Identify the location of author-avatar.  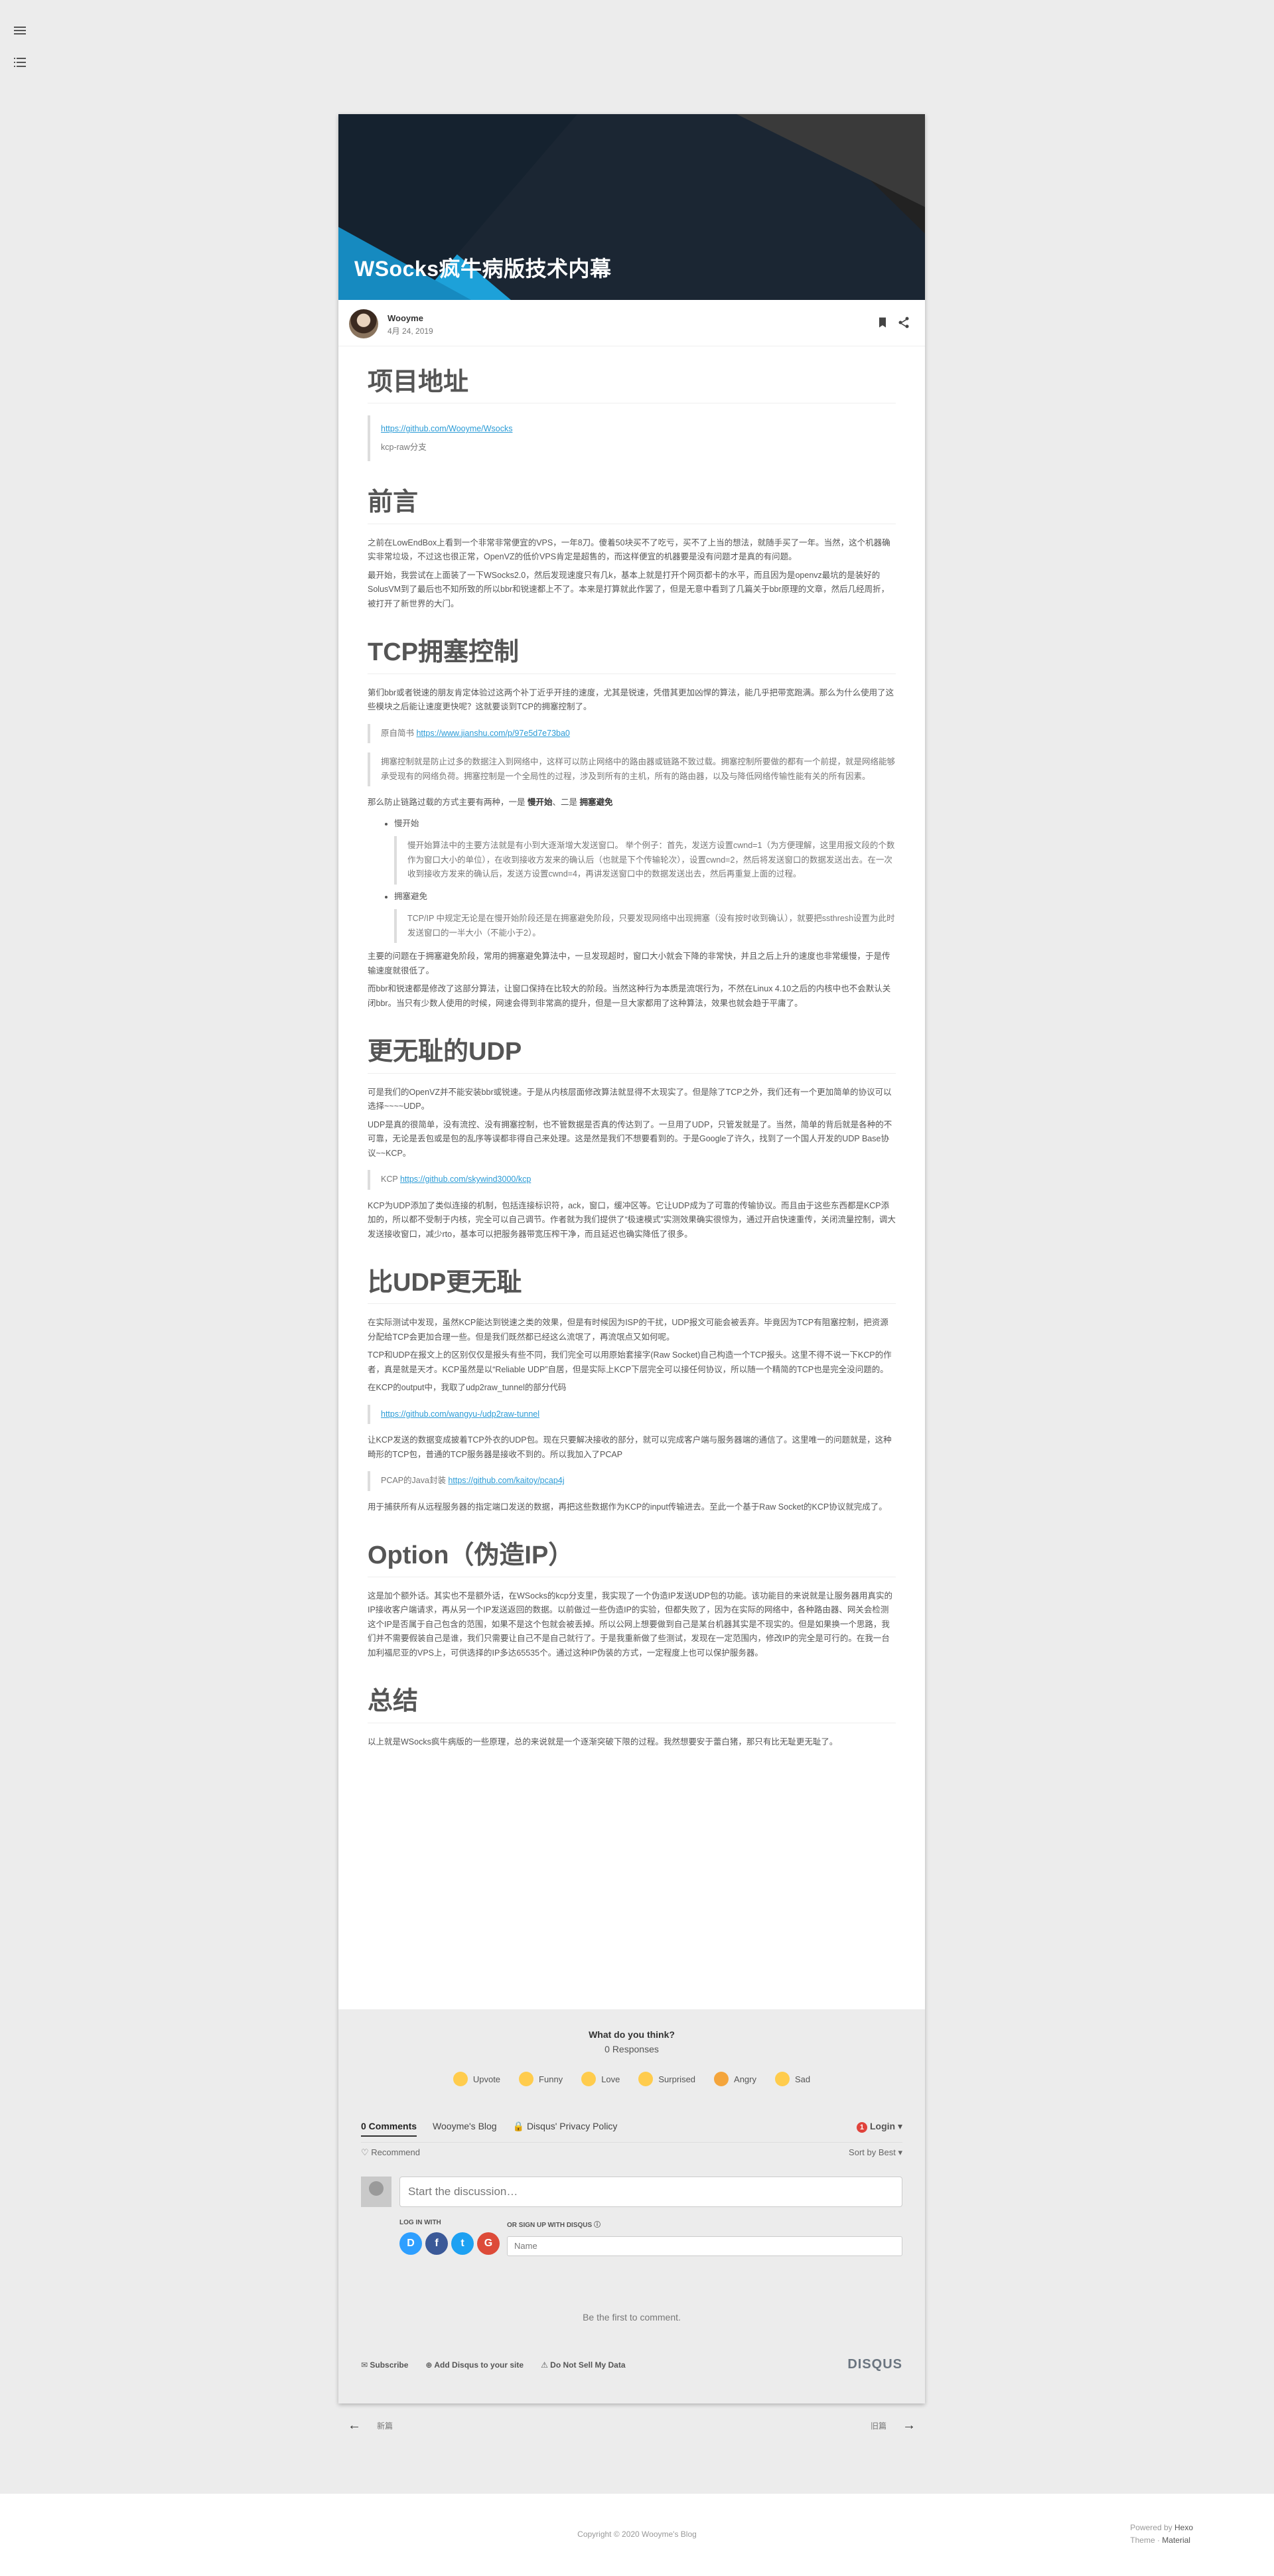
(364, 324).